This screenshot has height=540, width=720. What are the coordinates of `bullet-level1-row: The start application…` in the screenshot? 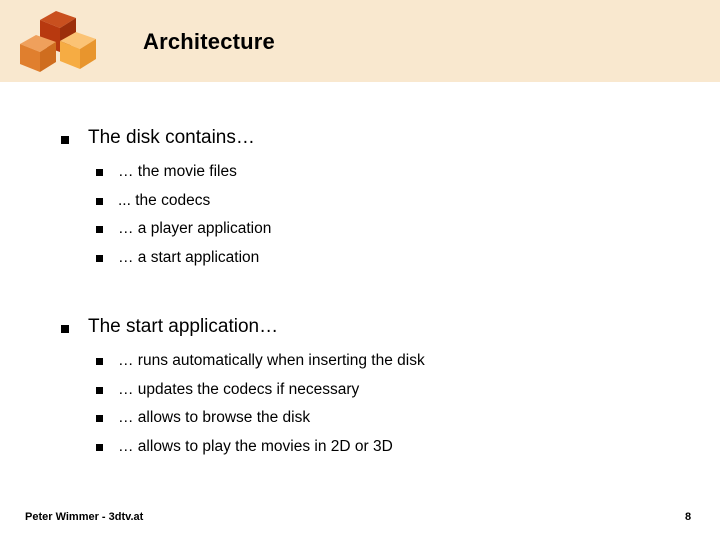 It's located at (360, 329).